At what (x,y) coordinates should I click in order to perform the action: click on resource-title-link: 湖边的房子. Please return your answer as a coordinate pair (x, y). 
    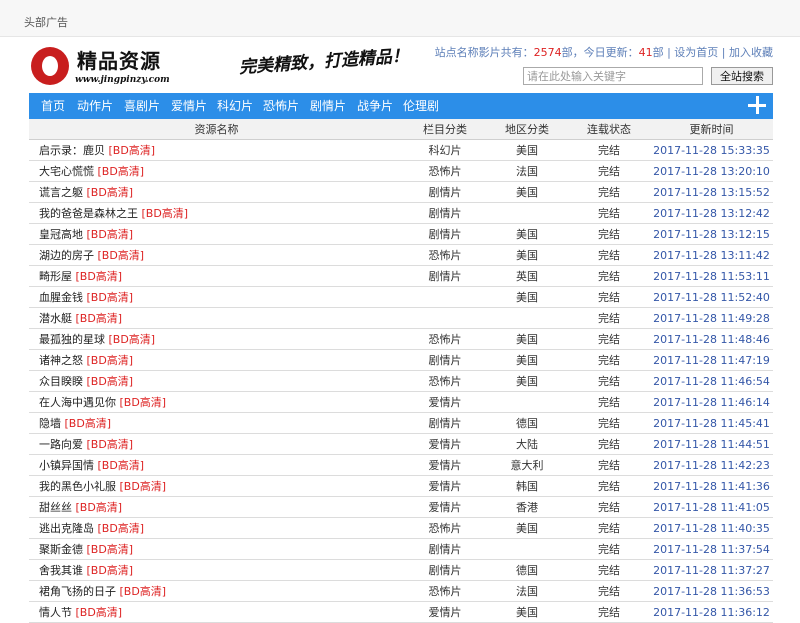
    Looking at the image, I should click on (66, 255).